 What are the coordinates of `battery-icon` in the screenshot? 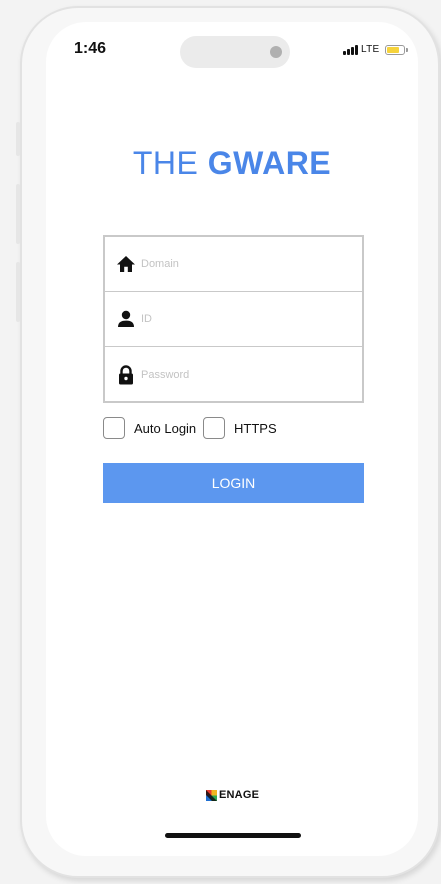 It's located at (396, 49).